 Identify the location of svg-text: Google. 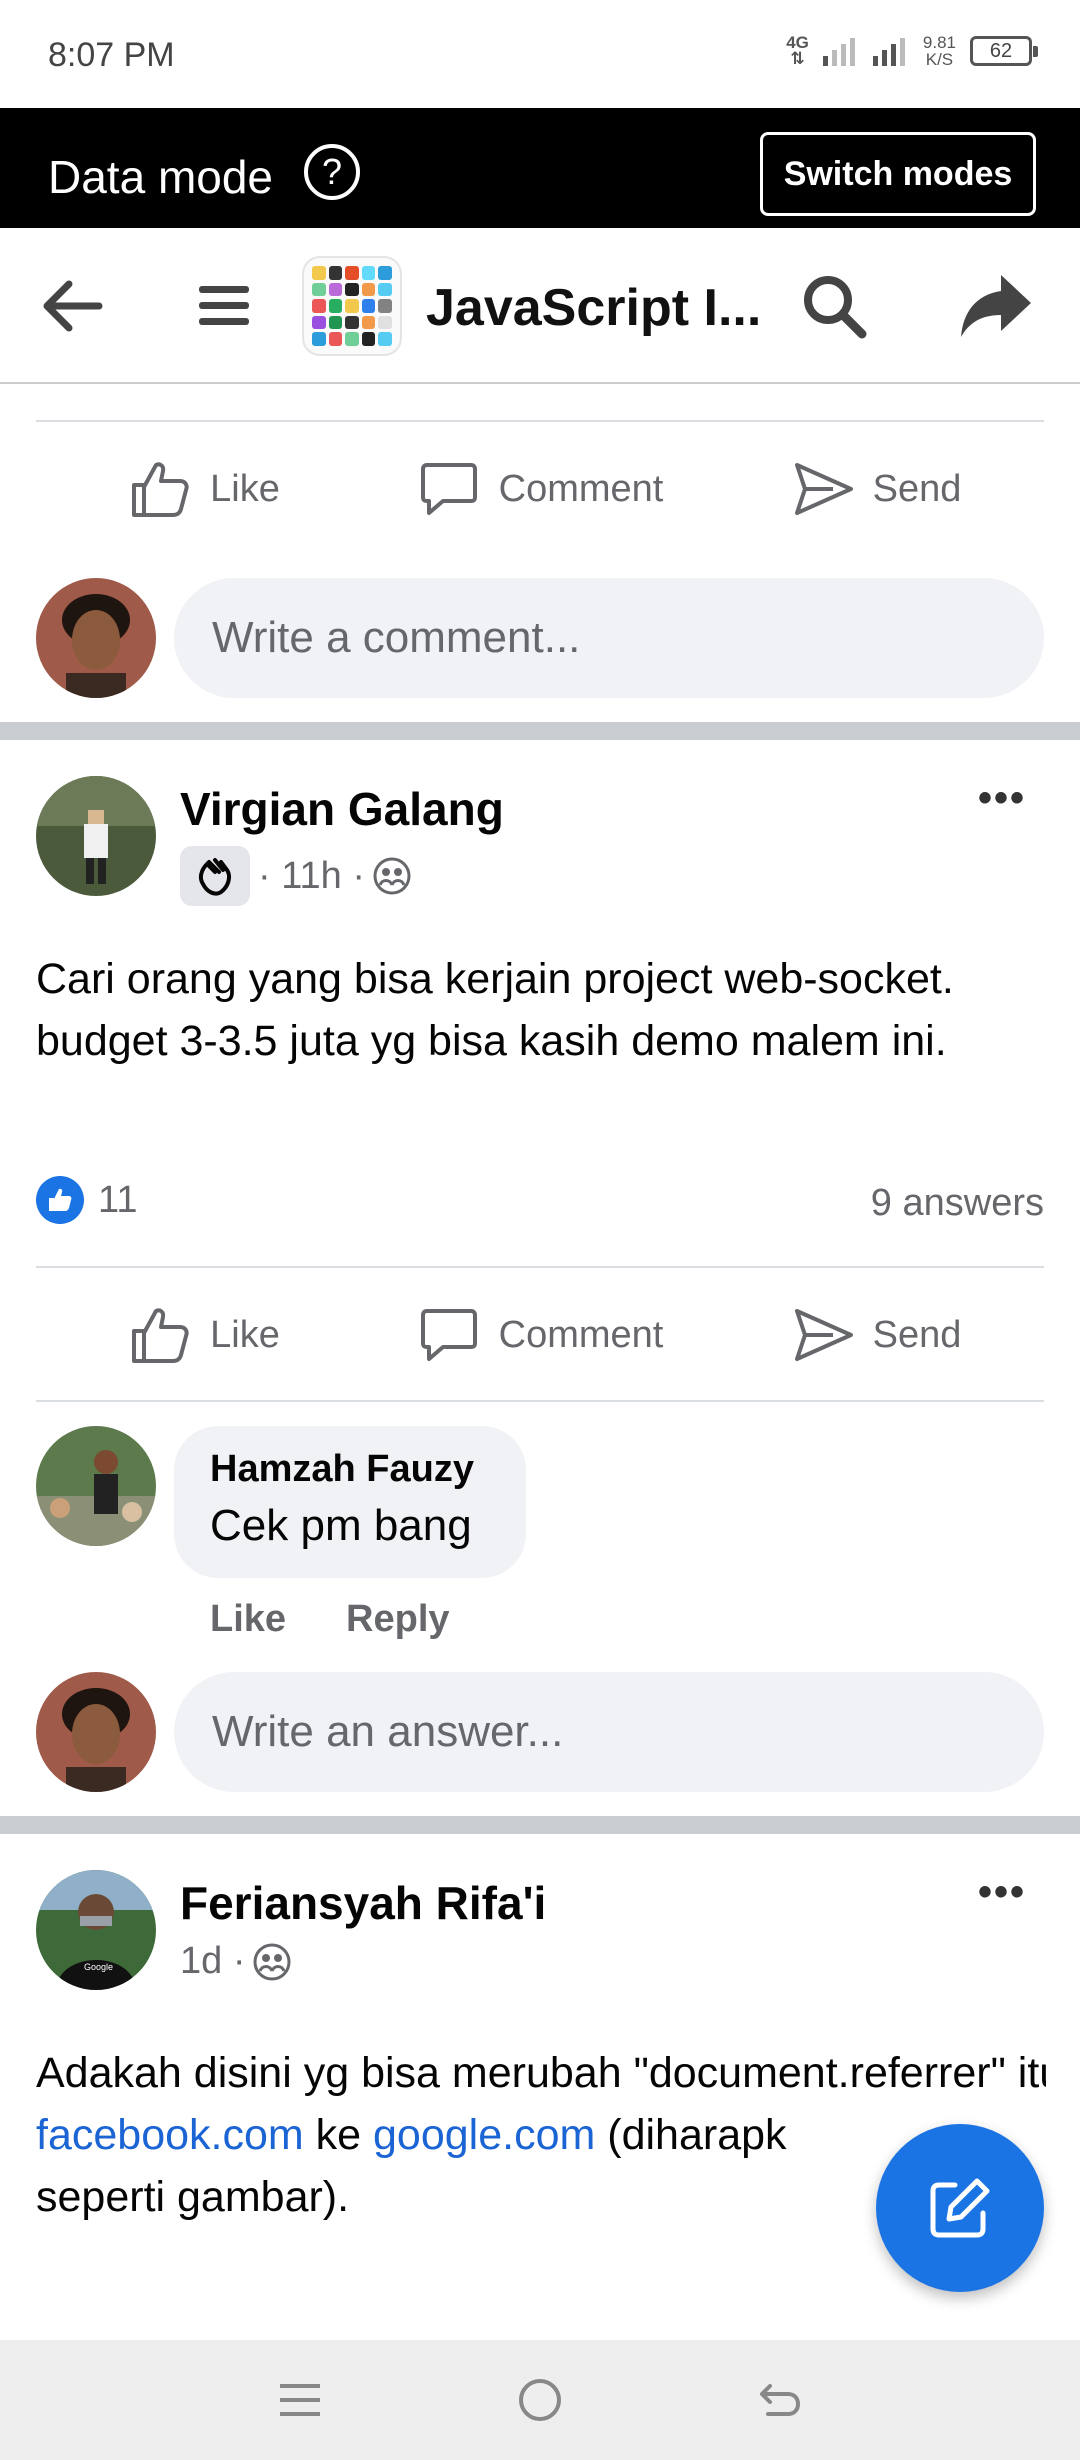
(98, 1967).